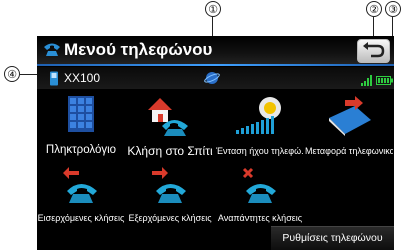 The height and width of the screenshot is (251, 402). What do you see at coordinates (212, 78) in the screenshot?
I see `bluetooth-connection-icon` at bounding box center [212, 78].